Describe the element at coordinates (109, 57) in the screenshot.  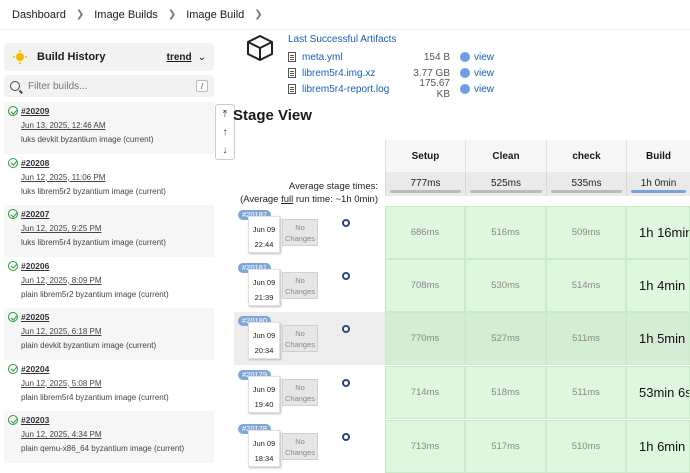
I see `build-history-header: Build History trend ⌄` at that location.